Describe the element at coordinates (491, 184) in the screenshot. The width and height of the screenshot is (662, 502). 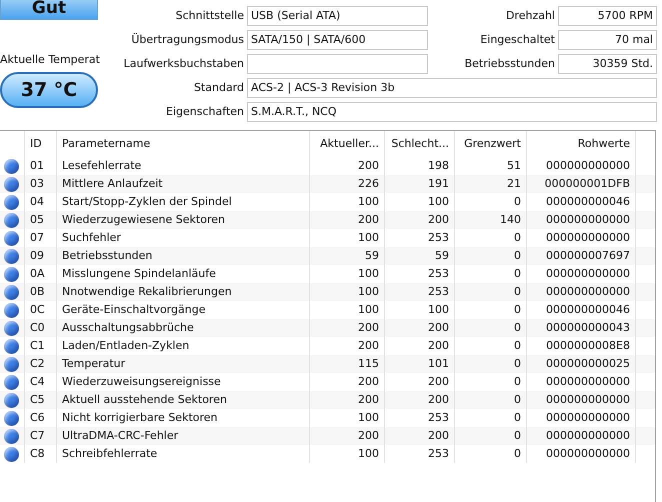
I see `table-cell: 21` at that location.